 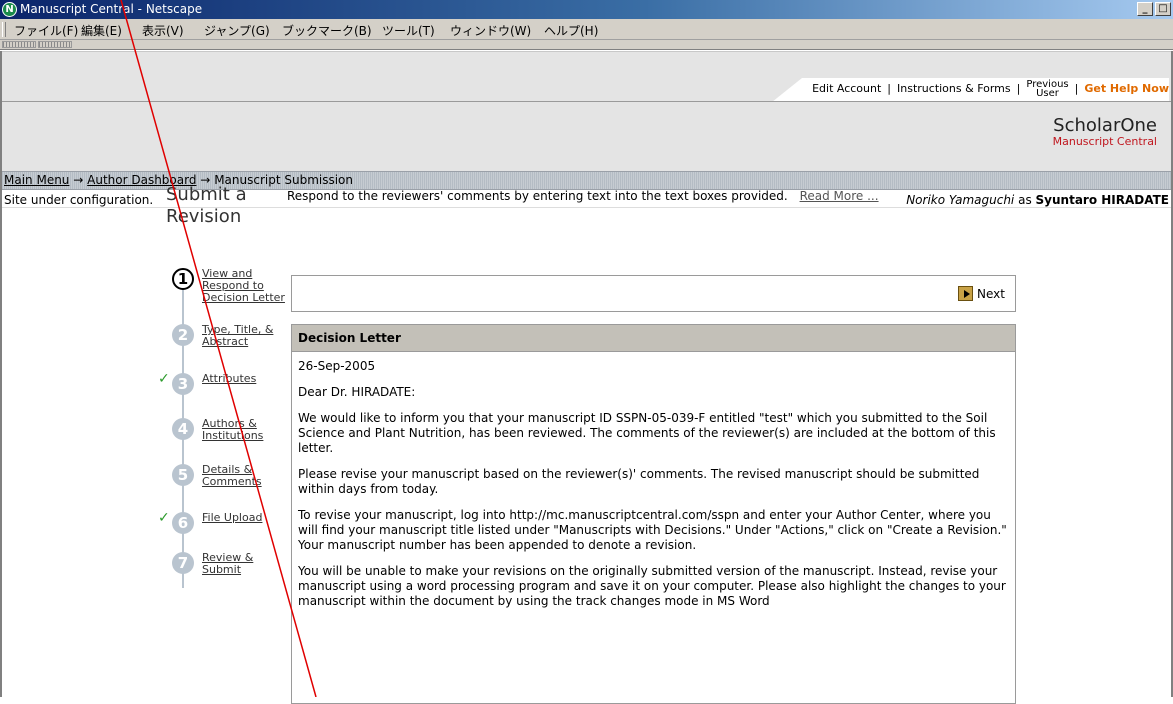 What do you see at coordinates (653, 338) in the screenshot?
I see `decision-letter-header: Decision Letter` at bounding box center [653, 338].